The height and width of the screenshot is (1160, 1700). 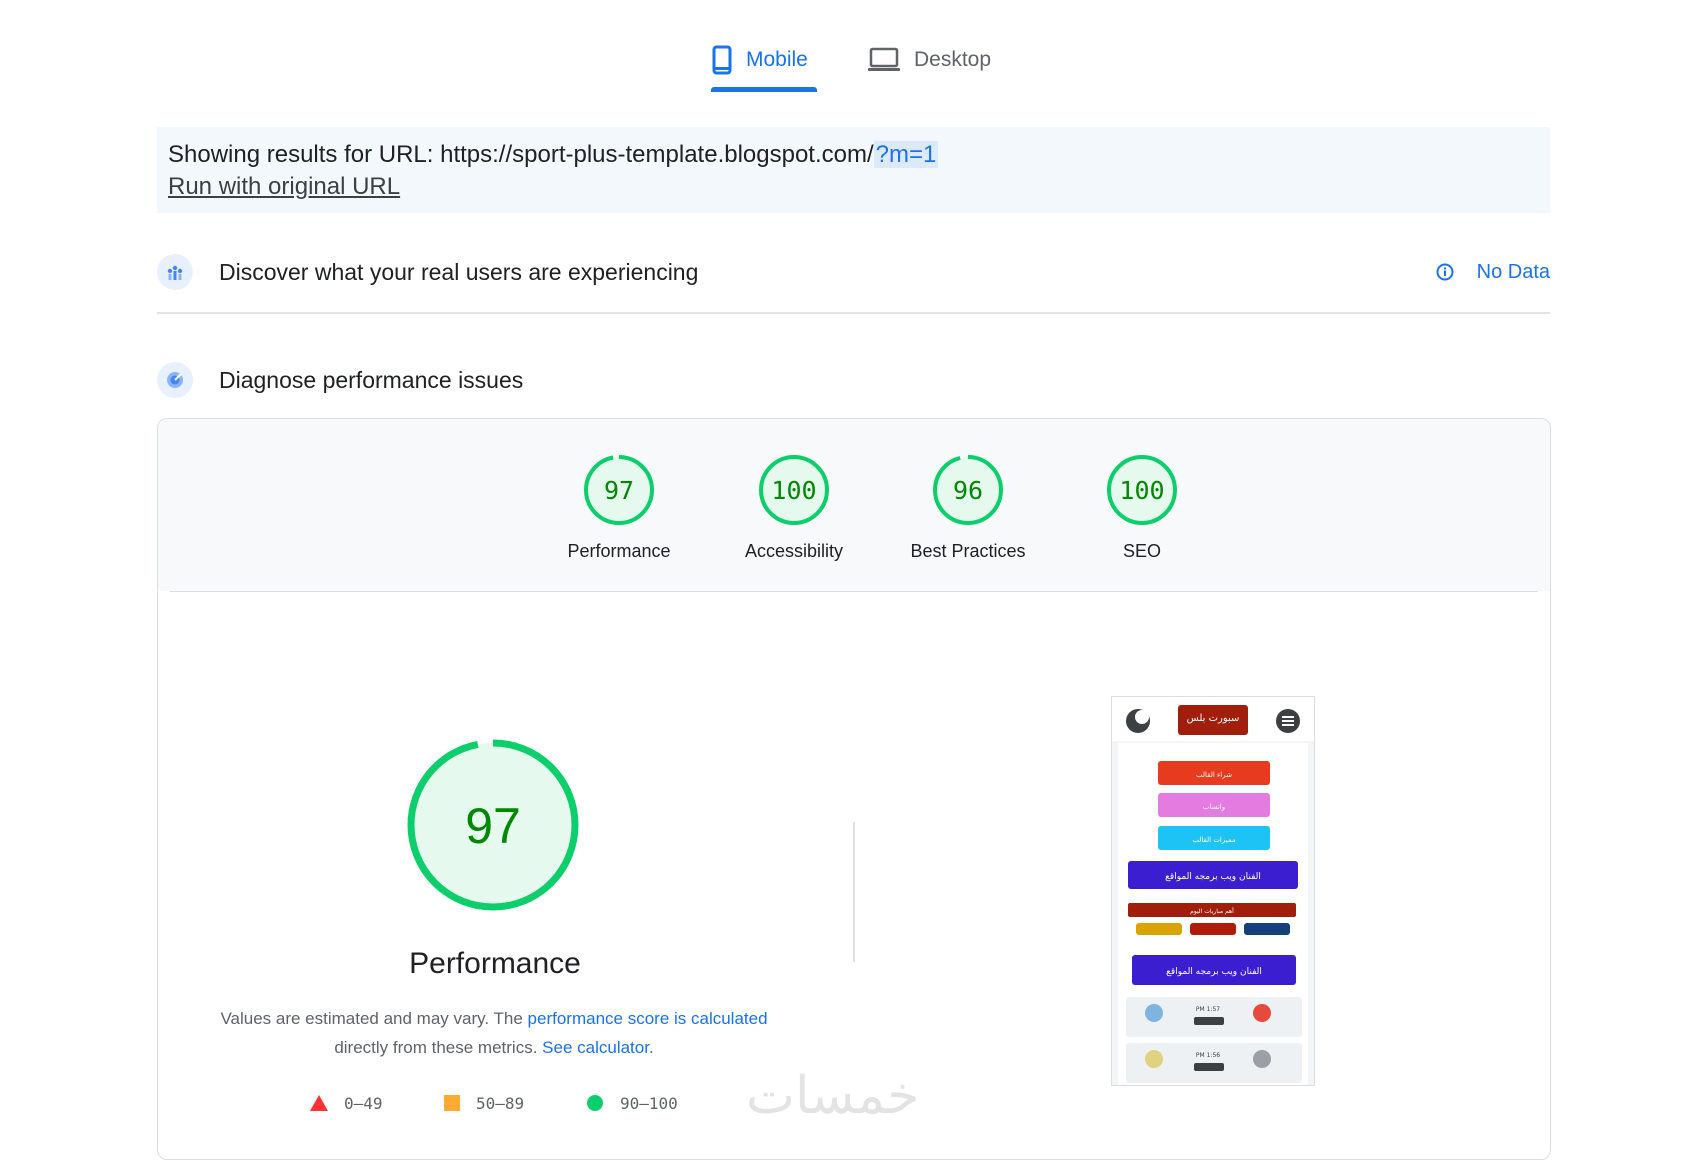 I want to click on triangle-icon, so click(x=319, y=1103).